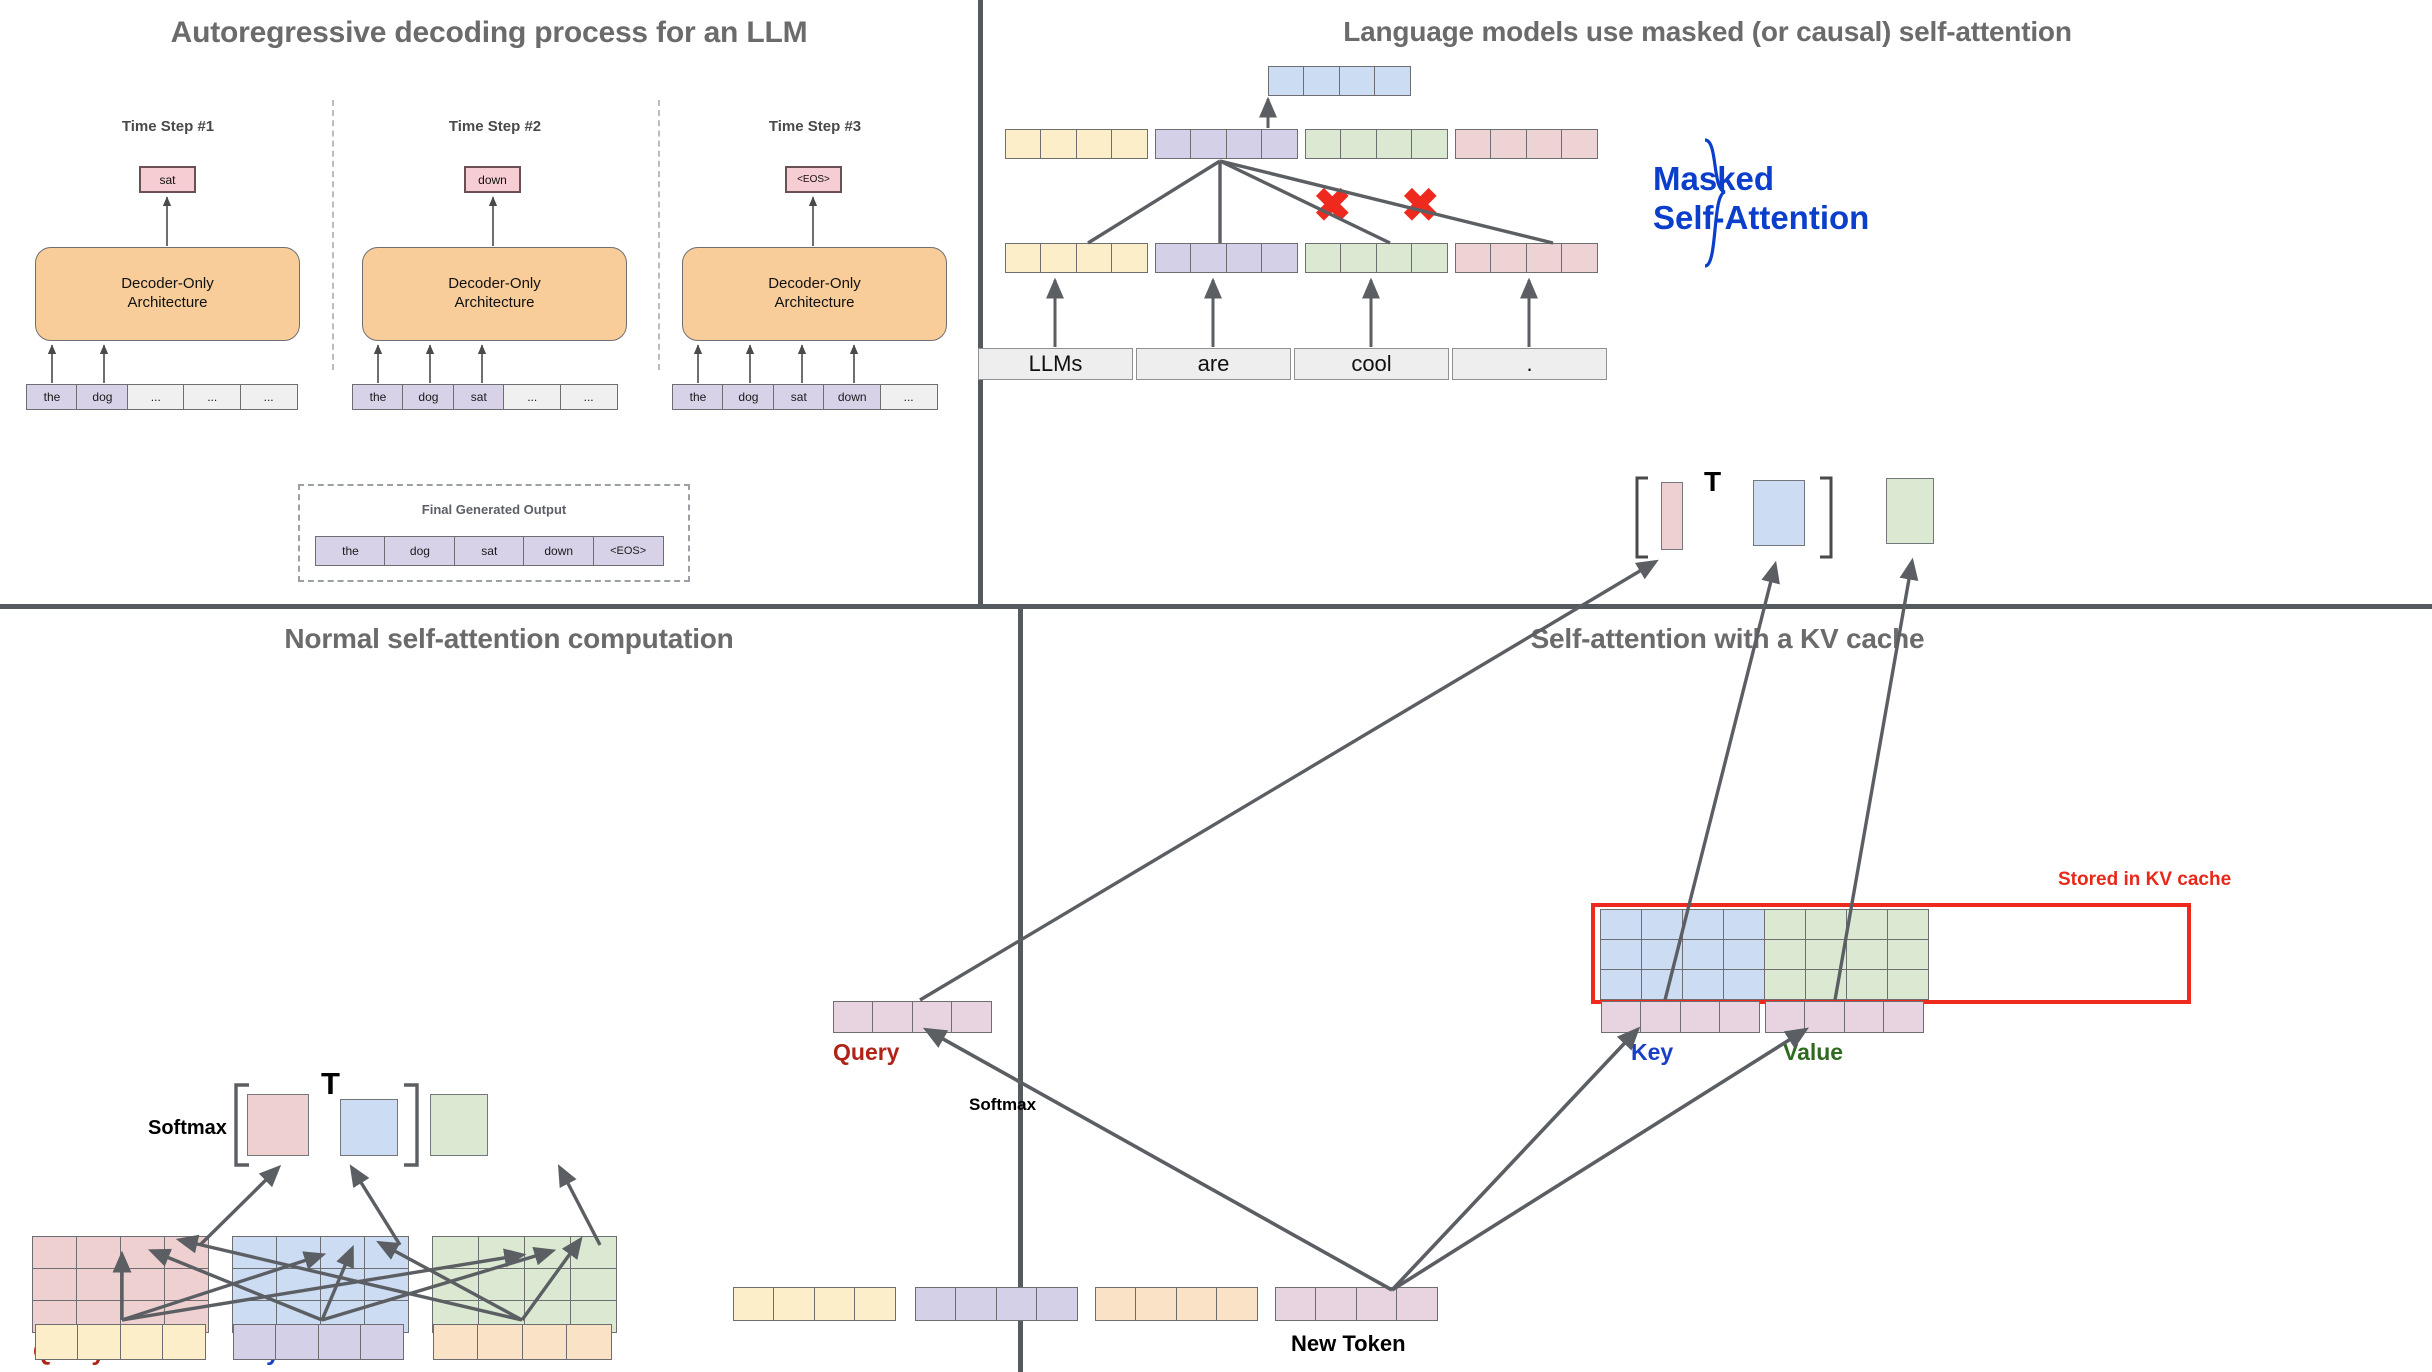 The height and width of the screenshot is (1372, 2432). What do you see at coordinates (913, 1017) in the screenshot?
I see `query-new-token-row` at bounding box center [913, 1017].